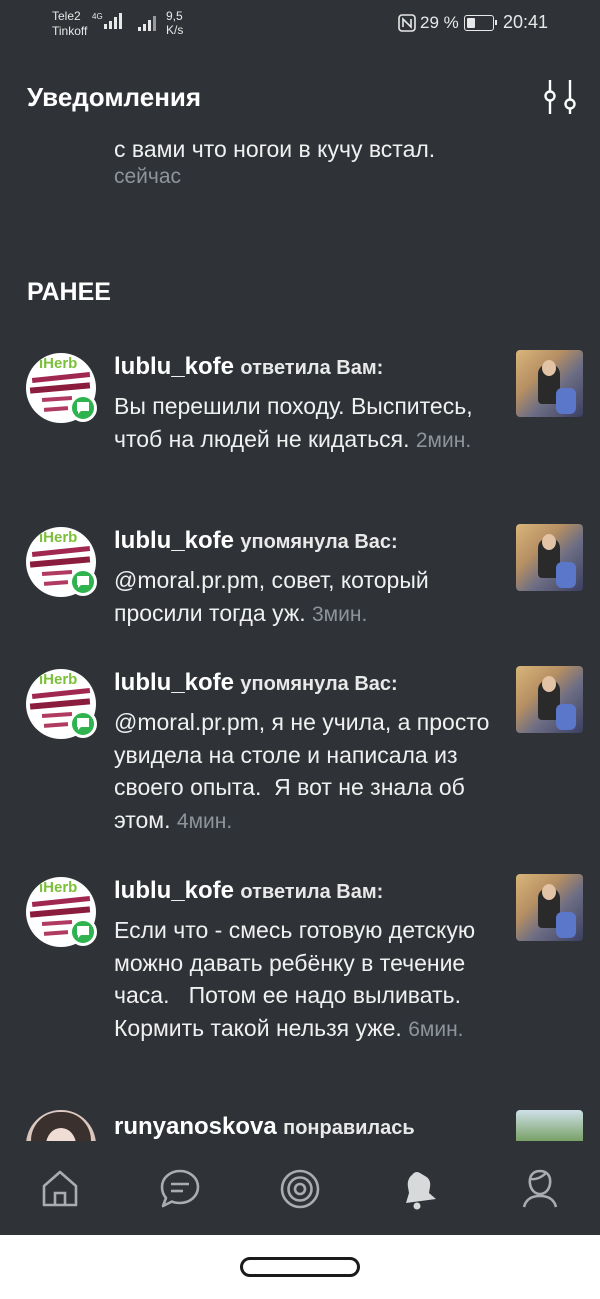 This screenshot has width=600, height=1299. I want to click on bell-icon, so click(420, 1189).